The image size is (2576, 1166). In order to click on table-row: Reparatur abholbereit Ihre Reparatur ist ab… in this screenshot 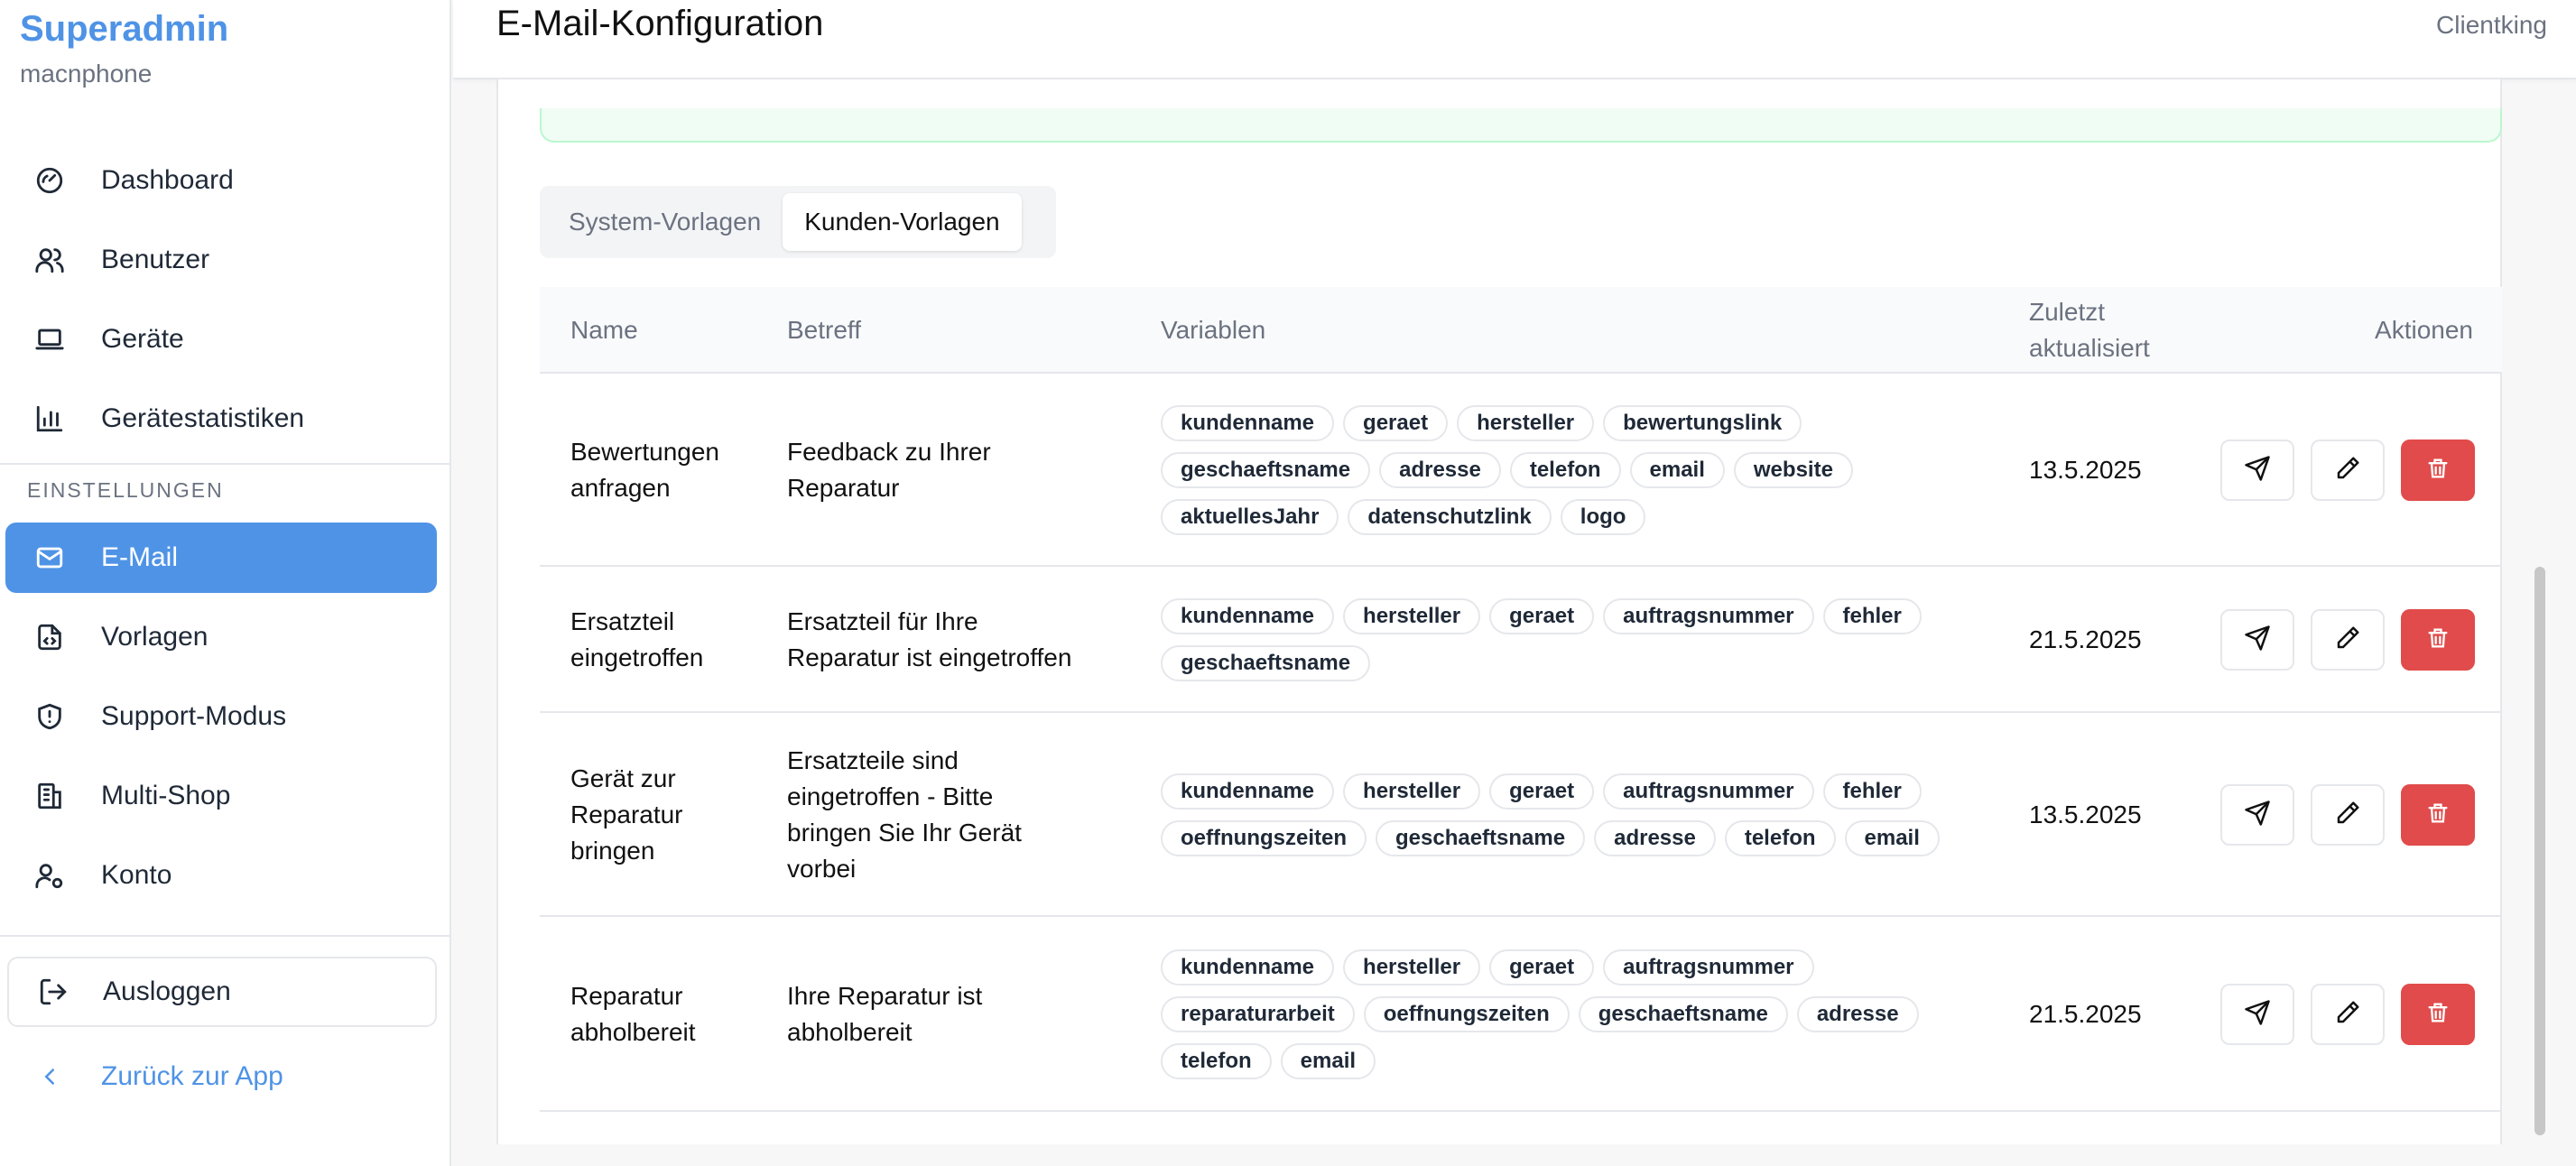, I will do `click(1521, 1014)`.